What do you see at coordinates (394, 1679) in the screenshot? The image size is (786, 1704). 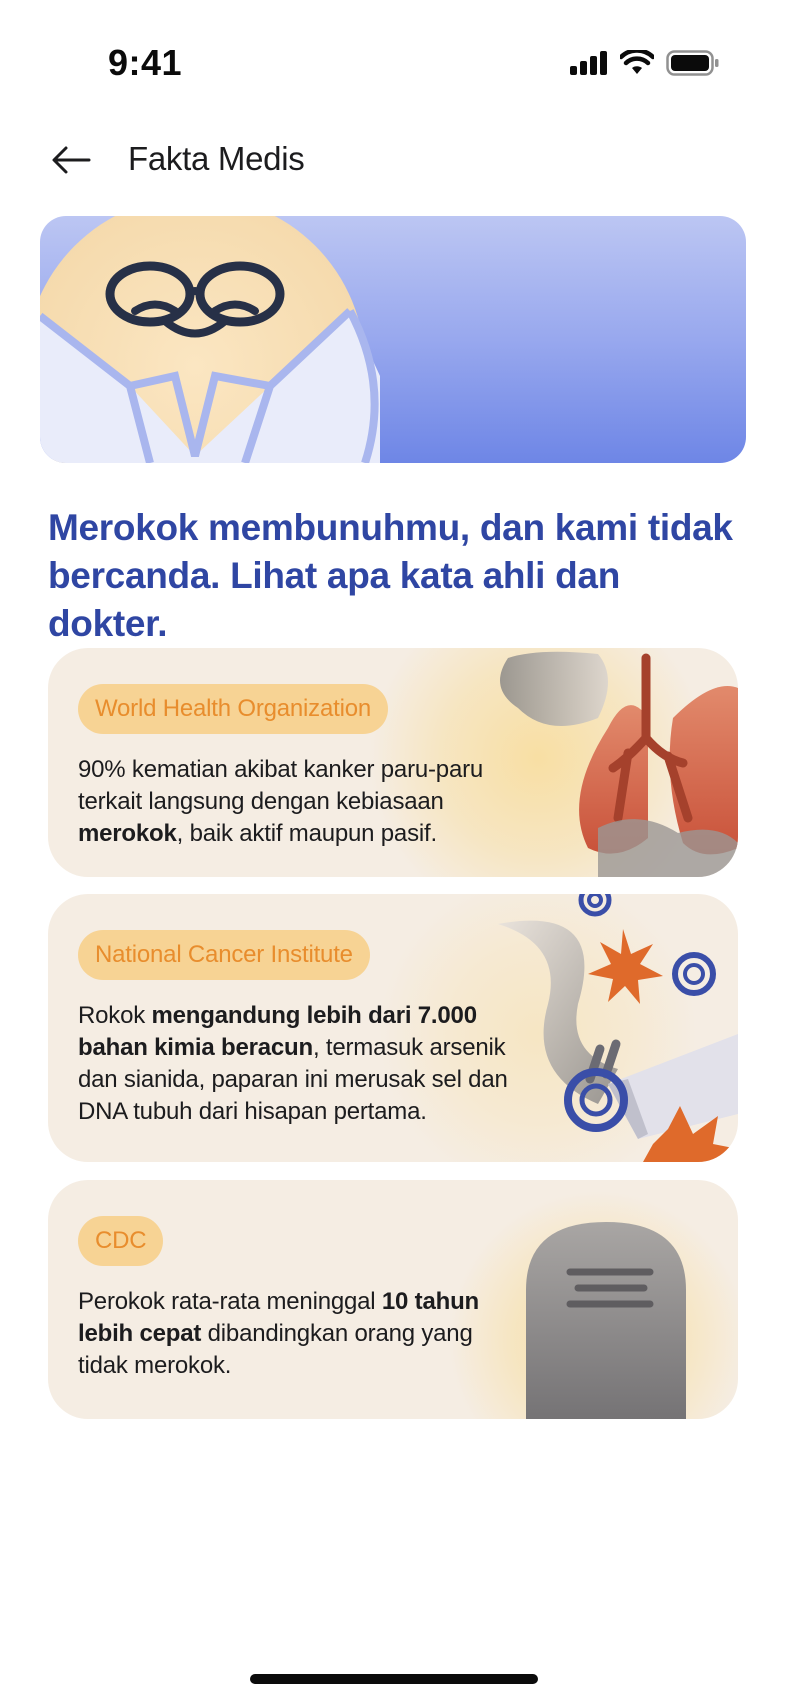 I see `home-indicator` at bounding box center [394, 1679].